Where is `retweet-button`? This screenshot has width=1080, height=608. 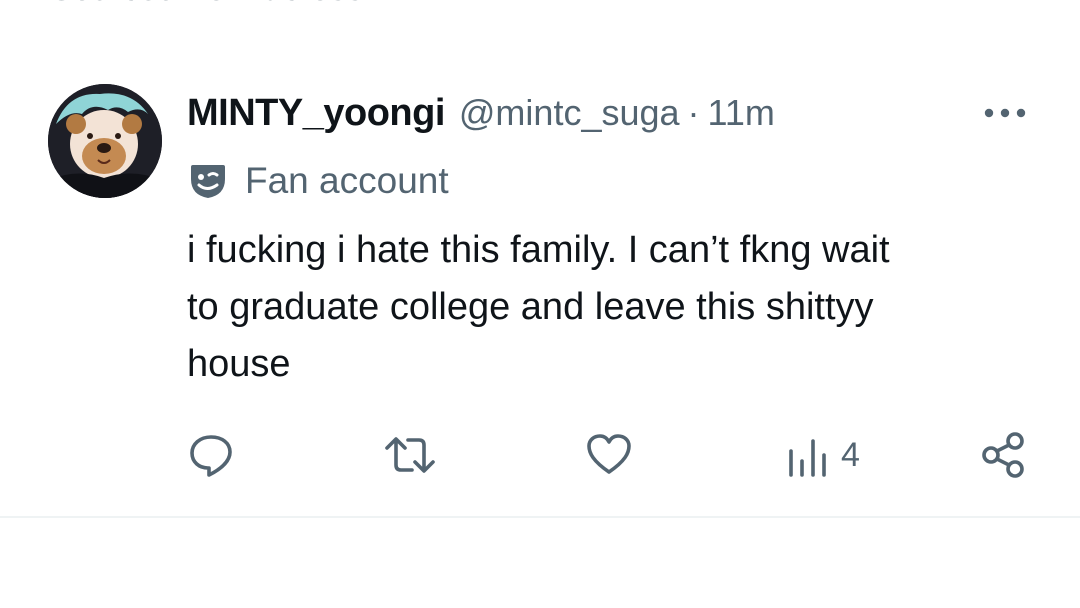
retweet-button is located at coordinates (410, 455).